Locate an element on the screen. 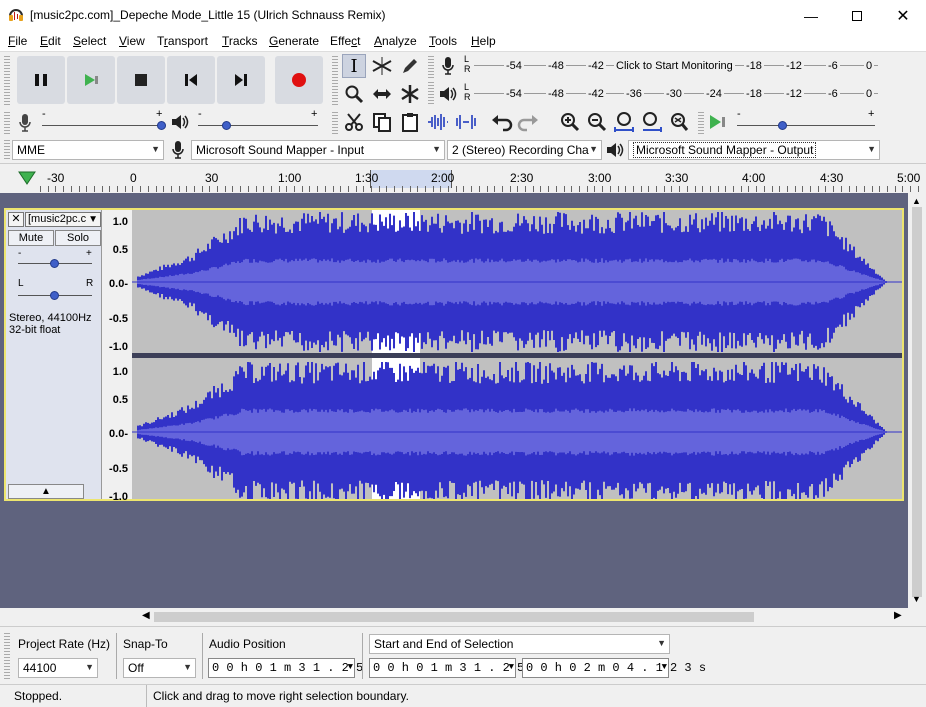 This screenshot has width=926, height=707. maximize-button is located at coordinates (857, 15).